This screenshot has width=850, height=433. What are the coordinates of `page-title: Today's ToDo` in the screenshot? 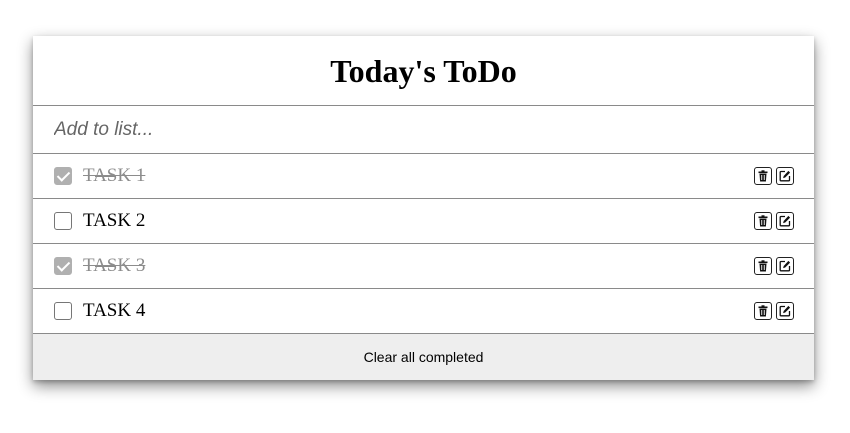 It's located at (423, 71).